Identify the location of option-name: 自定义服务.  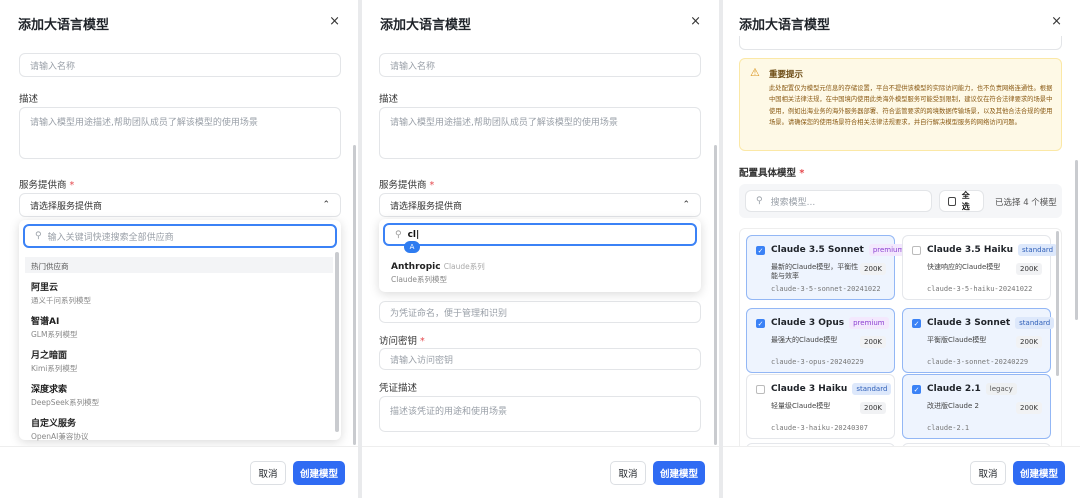
(54, 424).